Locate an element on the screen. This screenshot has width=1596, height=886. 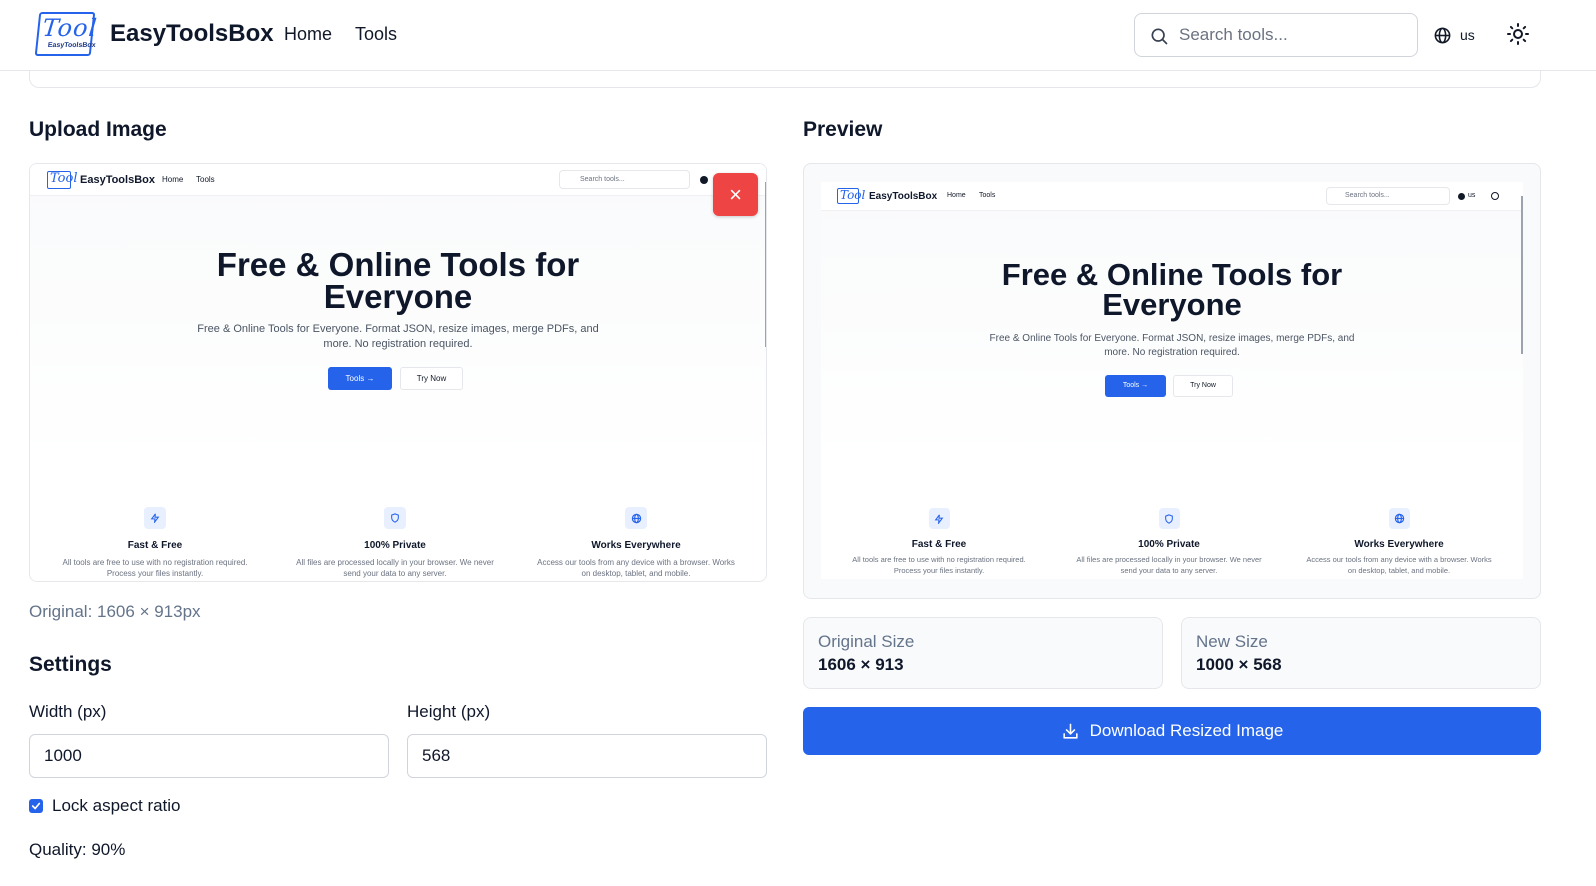
width-field is located at coordinates (209, 756).